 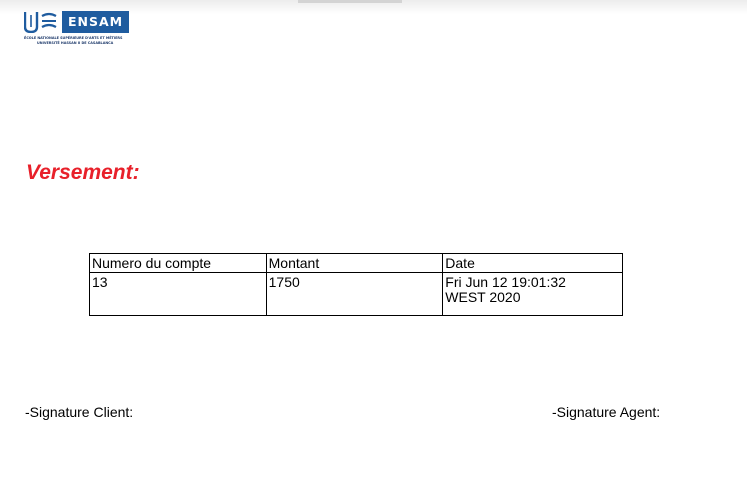 I want to click on table-row: 13 1750 Fri Jun 12 19:01:32 WEST 2020, so click(x=356, y=294).